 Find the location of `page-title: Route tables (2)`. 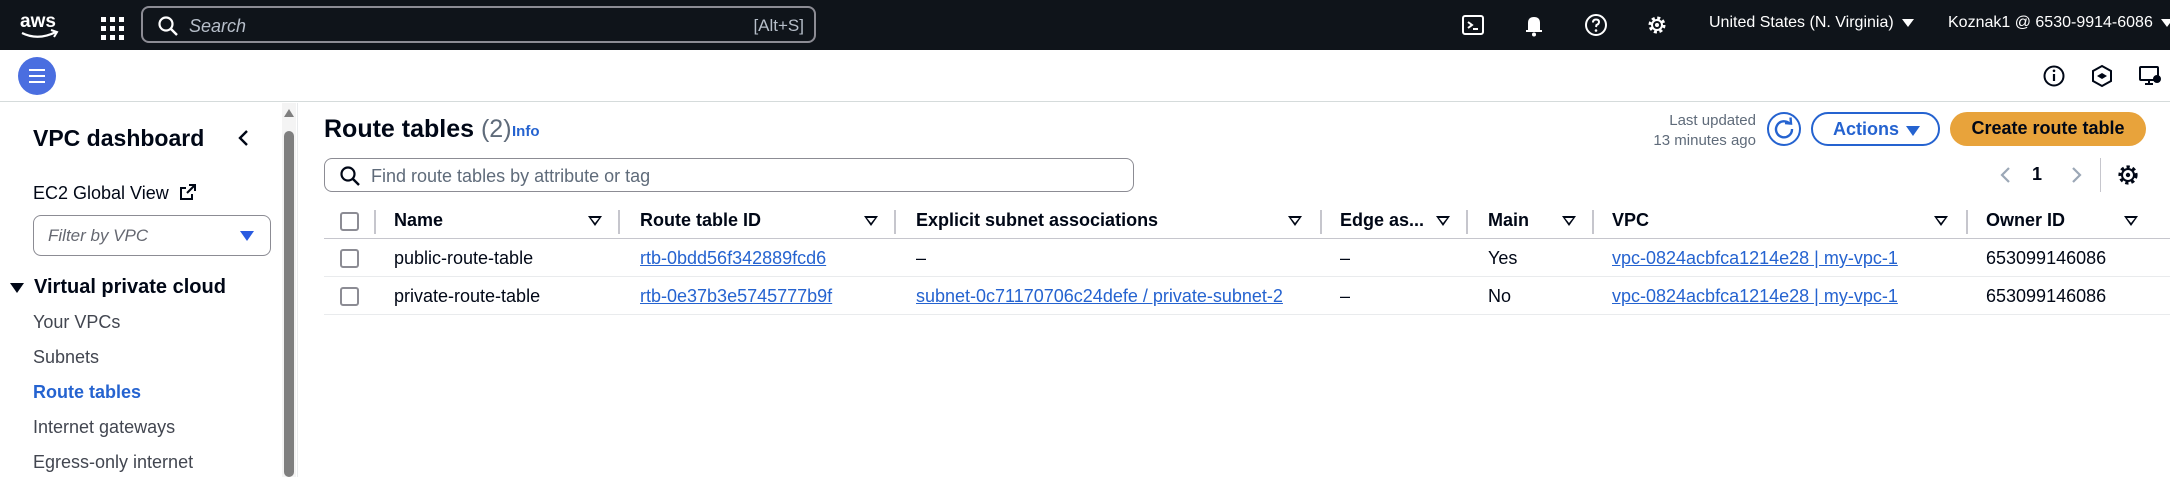

page-title: Route tables (2) is located at coordinates (418, 129).